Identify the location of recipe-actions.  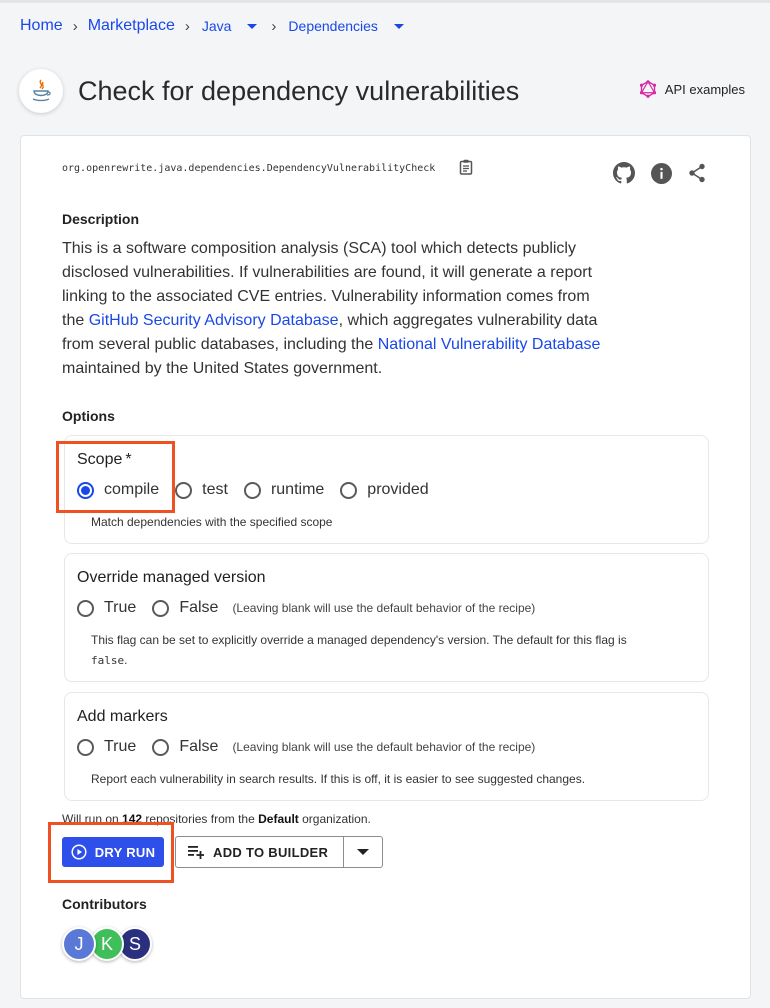
(659, 173).